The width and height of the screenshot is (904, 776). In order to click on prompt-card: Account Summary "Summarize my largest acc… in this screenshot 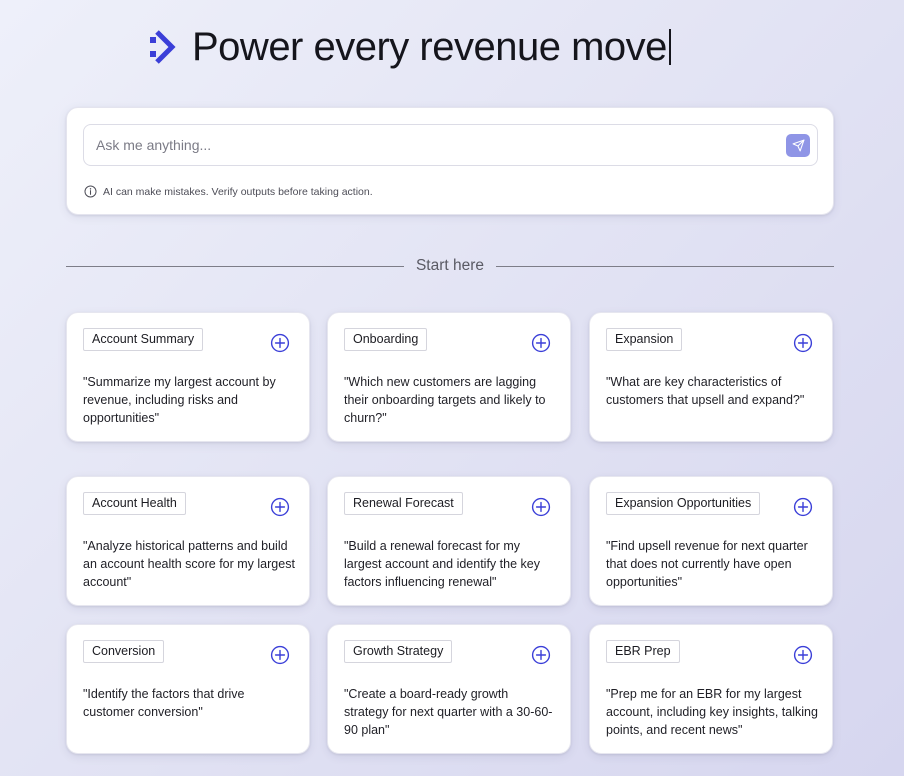, I will do `click(188, 377)`.